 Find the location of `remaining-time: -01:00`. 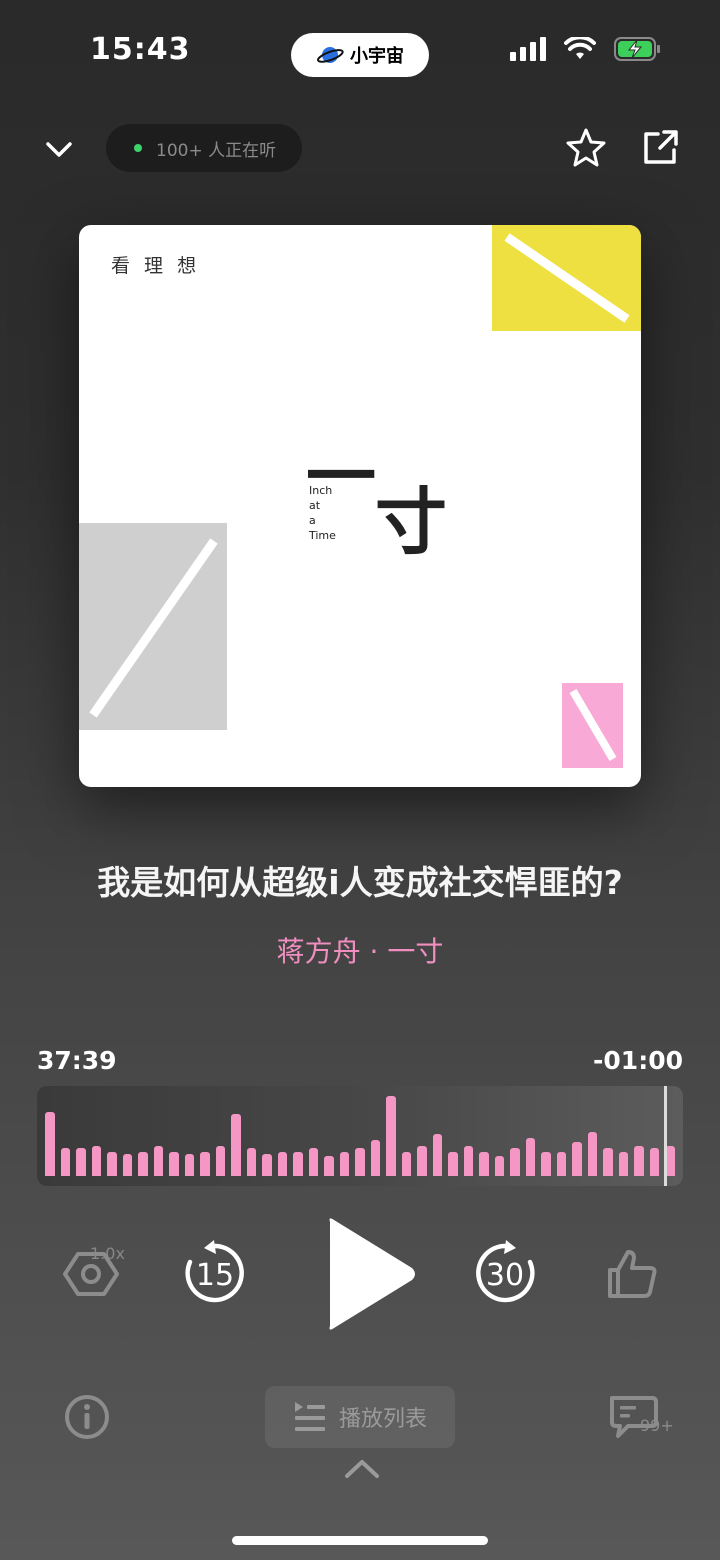

remaining-time: -01:00 is located at coordinates (638, 1060).